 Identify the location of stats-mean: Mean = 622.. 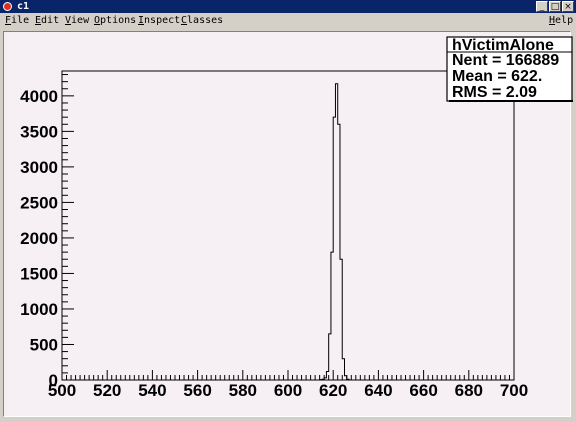
(497, 76).